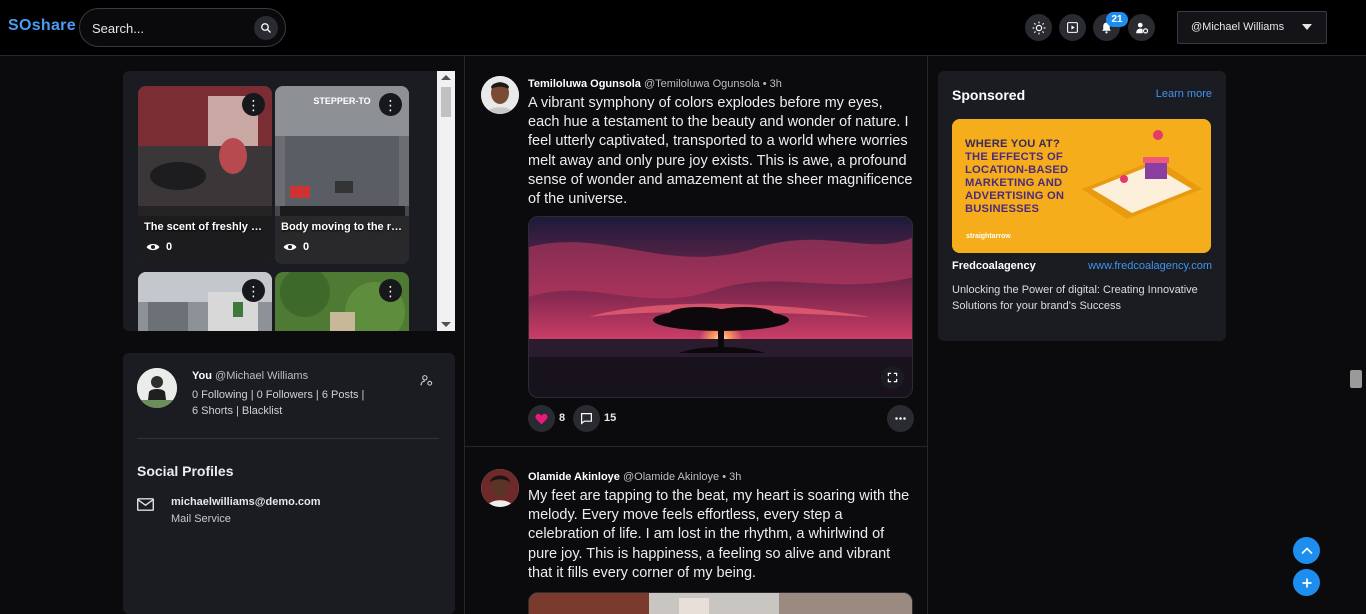  Describe the element at coordinates (145, 507) in the screenshot. I see `mail-icon` at that location.